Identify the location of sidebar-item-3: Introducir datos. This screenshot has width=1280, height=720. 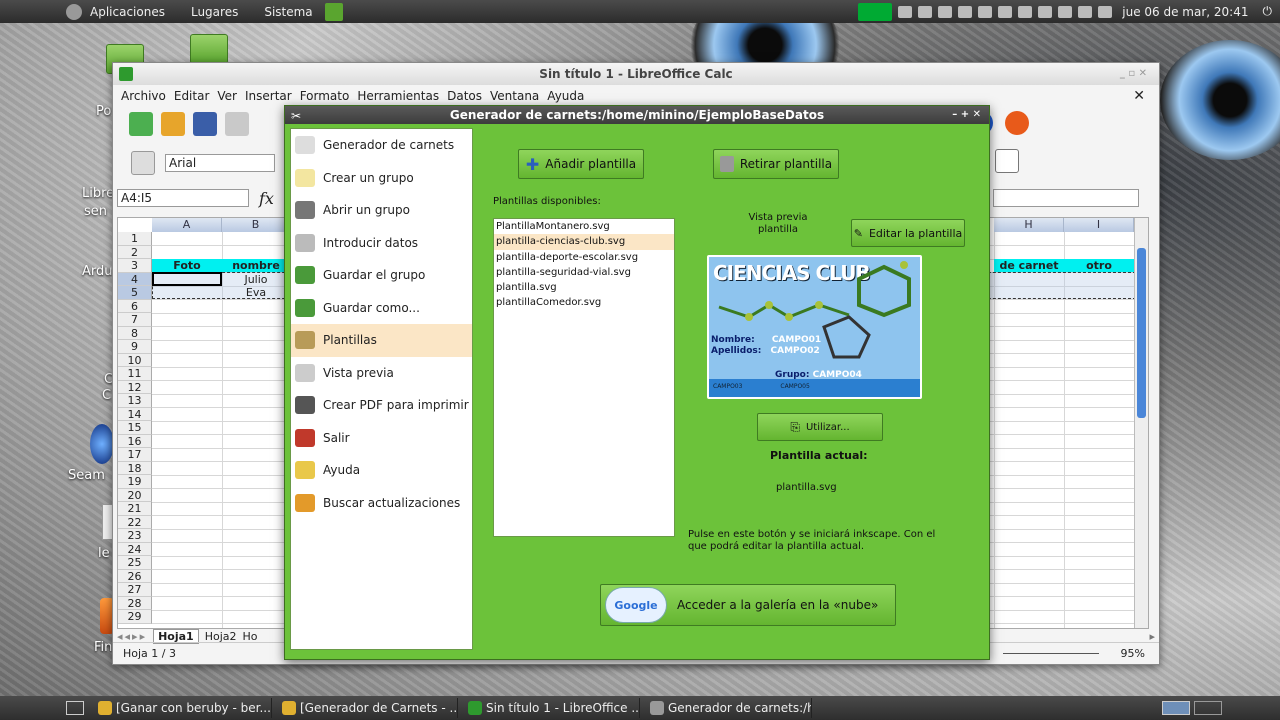
(381, 243).